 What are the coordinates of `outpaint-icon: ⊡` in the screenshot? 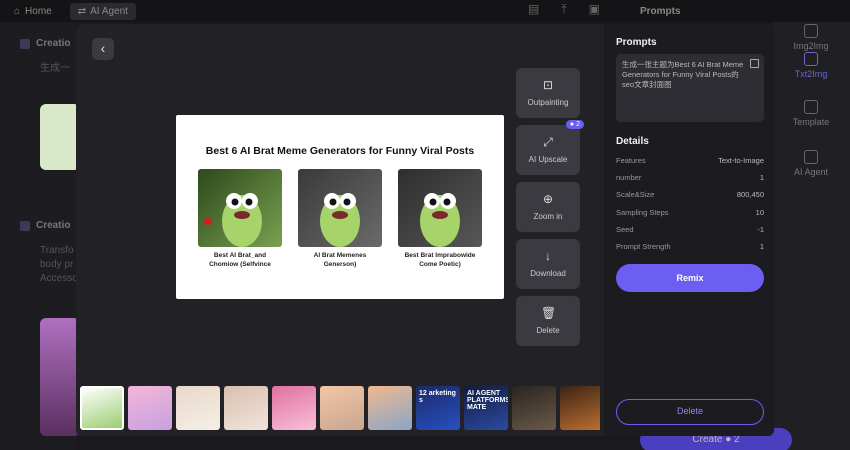 It's located at (548, 85).